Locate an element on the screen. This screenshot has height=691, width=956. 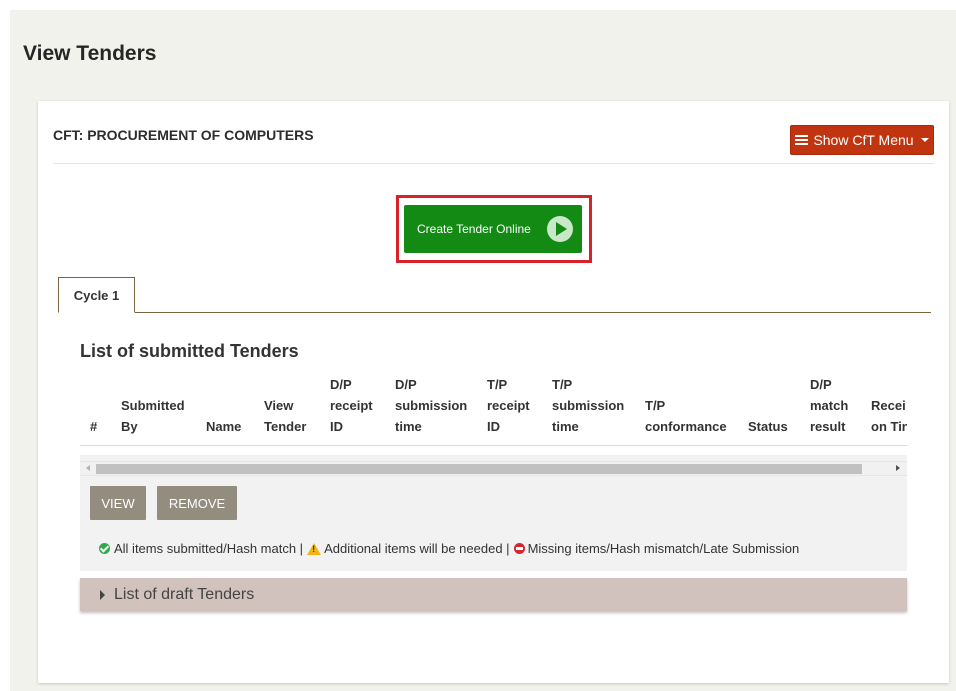
col-header-tp-conformance: T/P conformance is located at coordinates (686, 416).